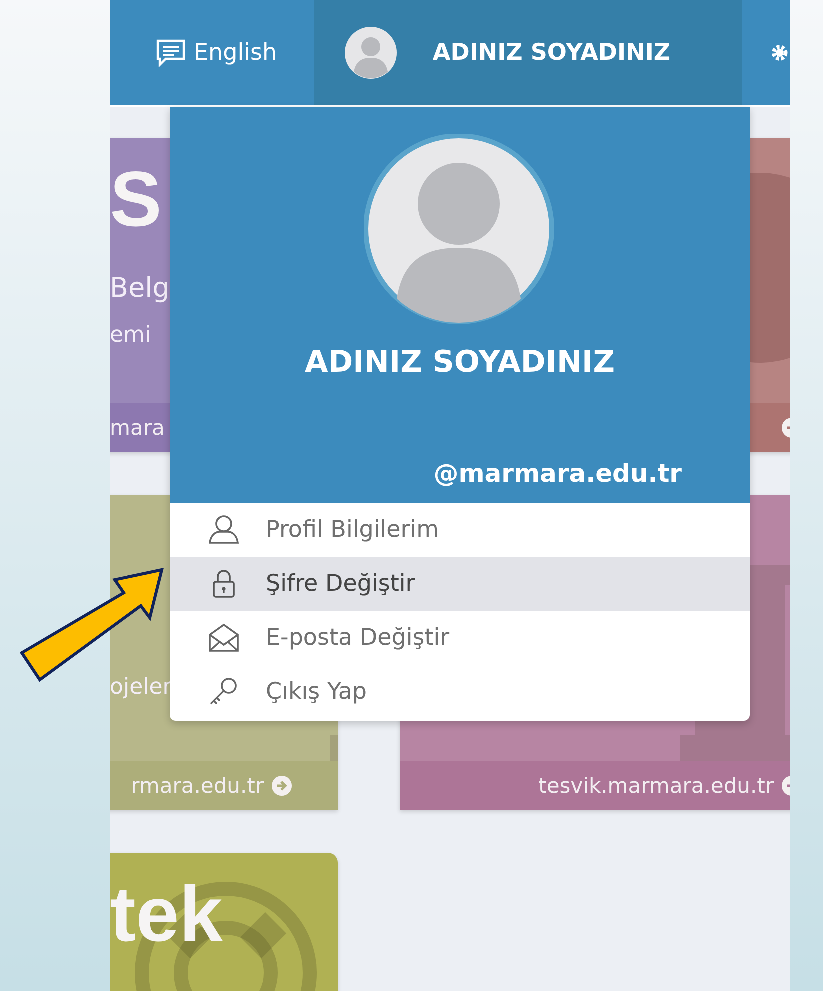 Image resolution: width=823 pixels, height=991 pixels. I want to click on menu-item: Çıkış Yap, so click(460, 692).